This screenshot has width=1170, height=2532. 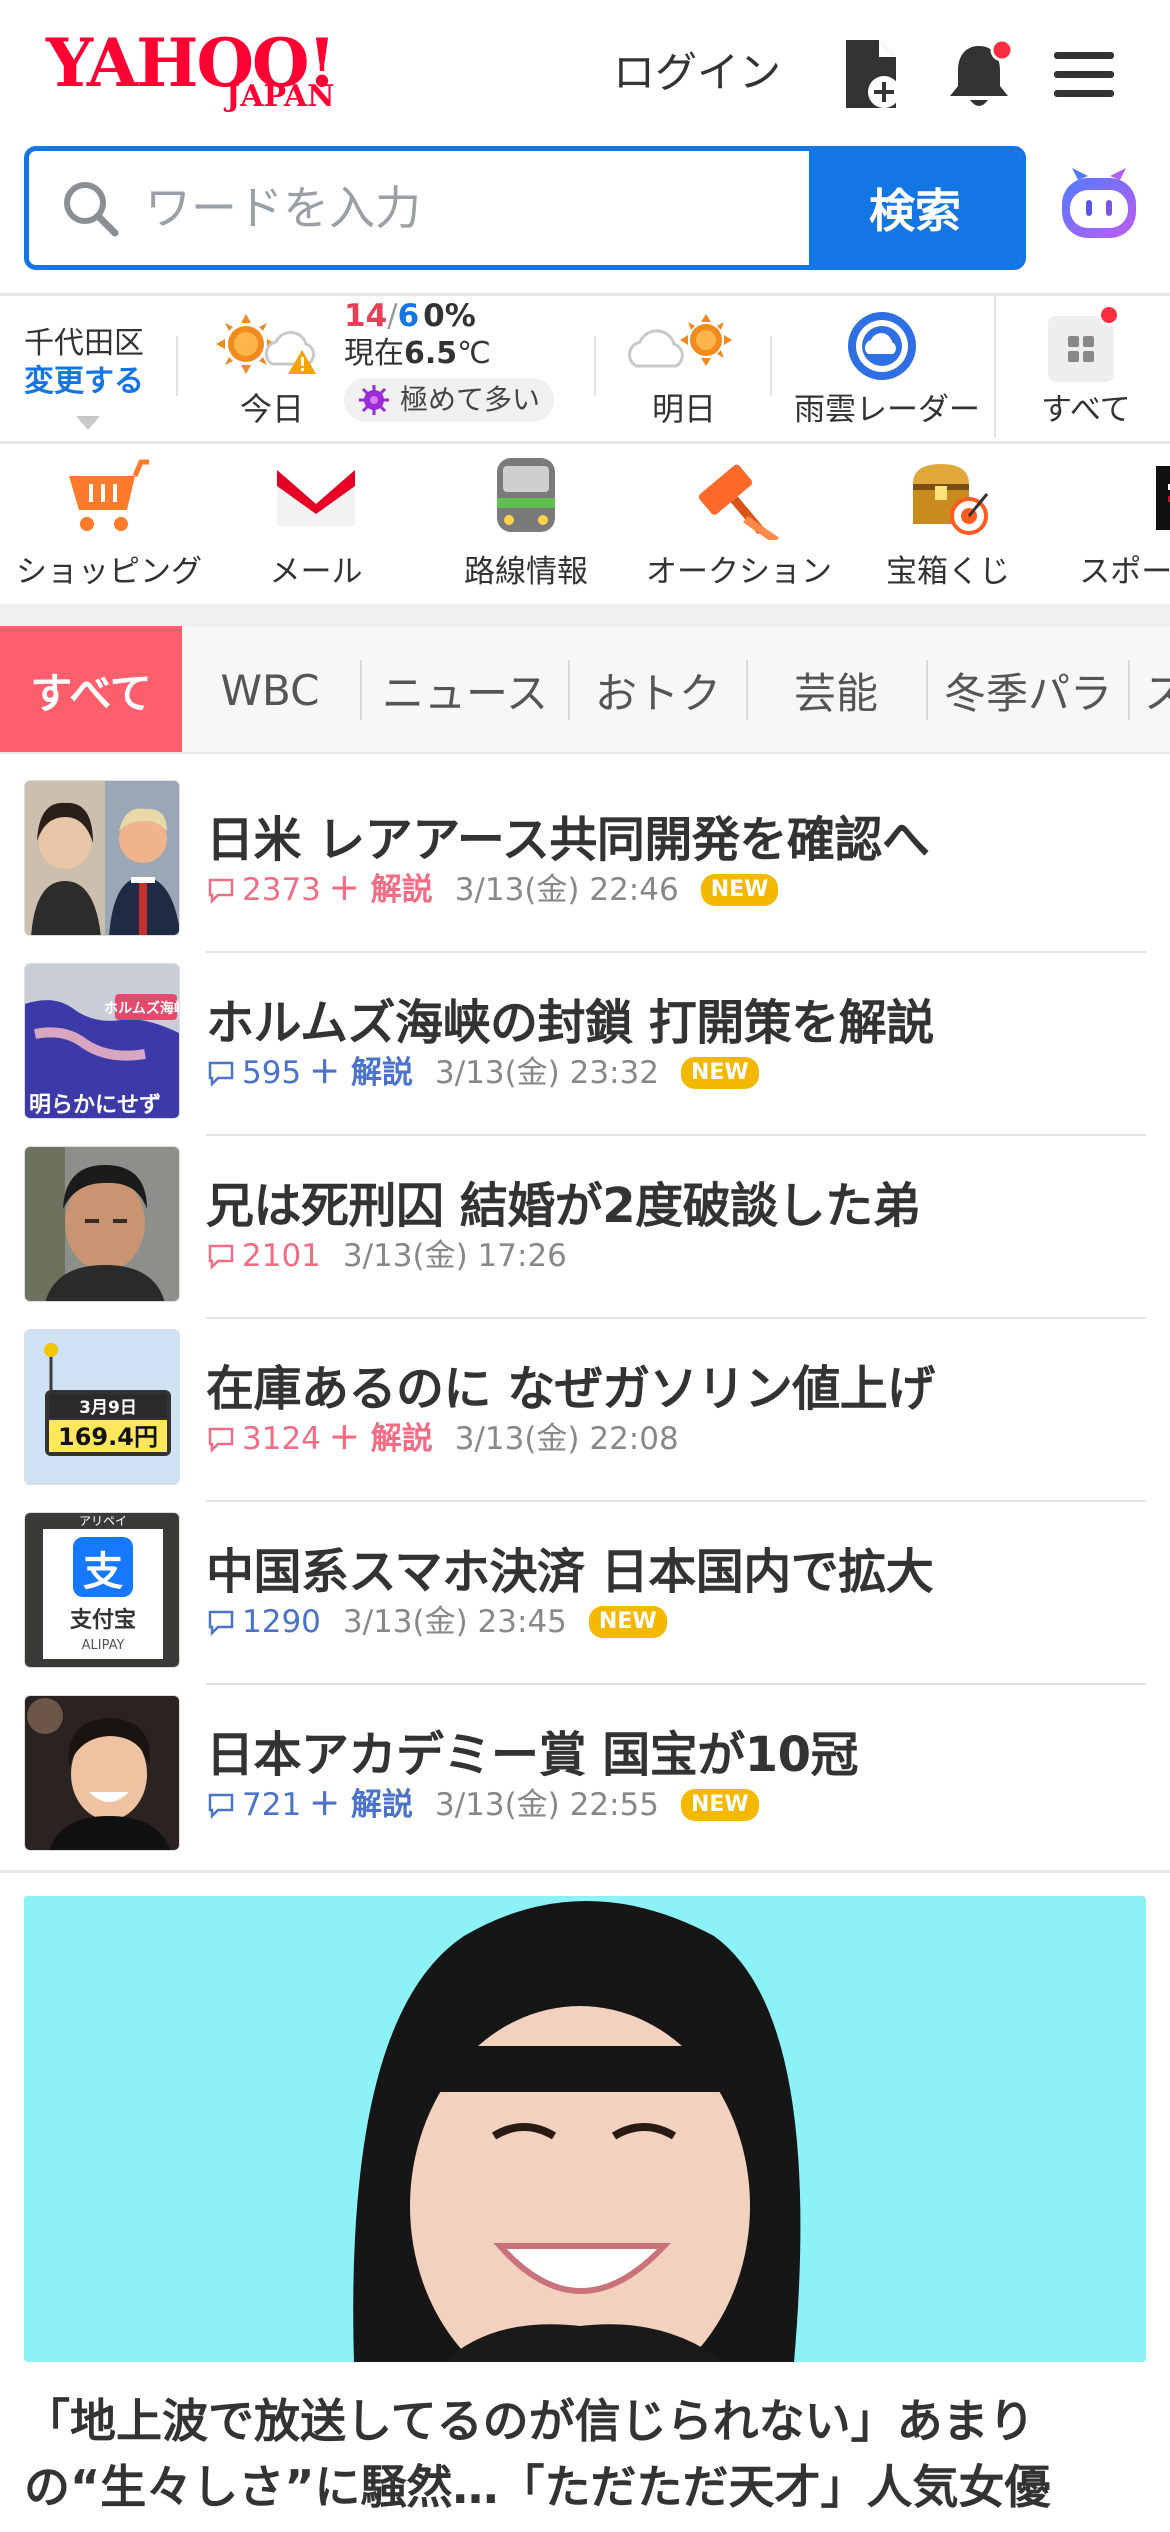 I want to click on news-title: 中国系スマホ決済 日本国内で拡大, so click(x=570, y=1567).